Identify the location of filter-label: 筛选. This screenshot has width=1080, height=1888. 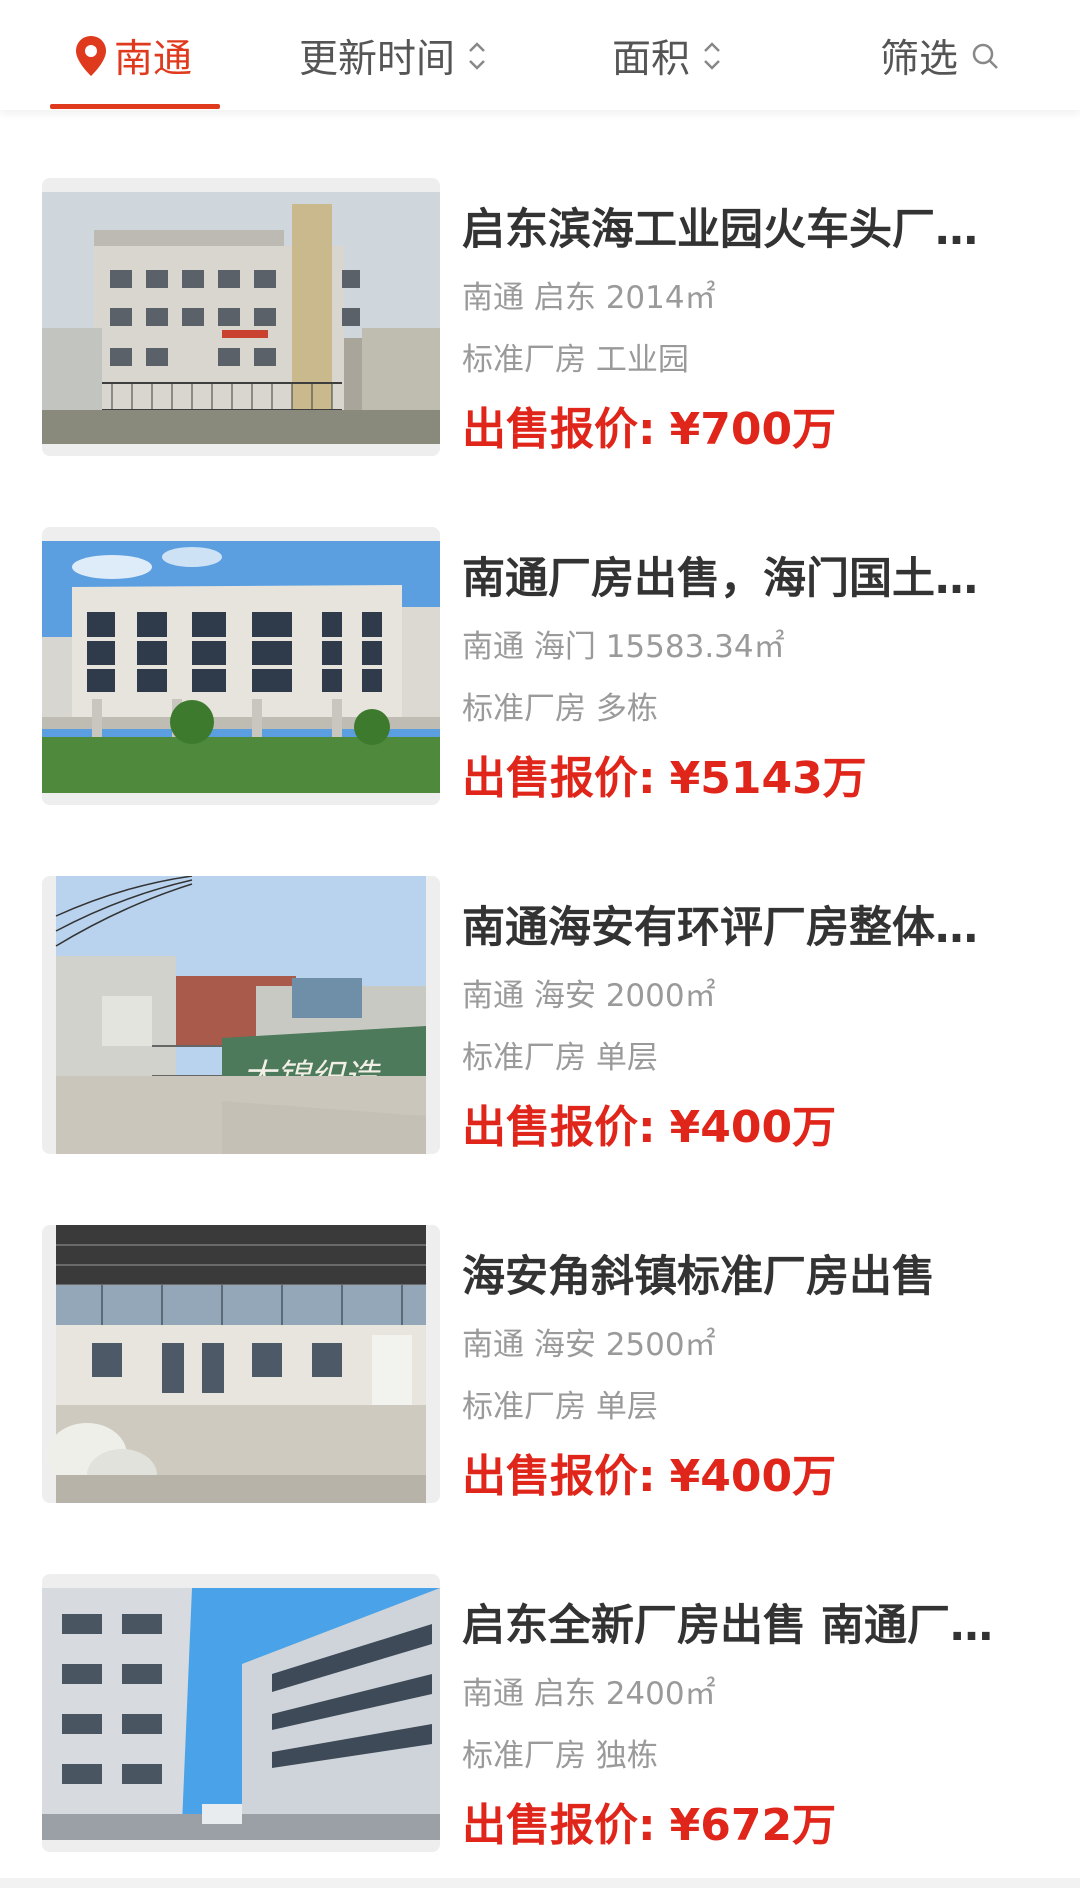
(919, 59).